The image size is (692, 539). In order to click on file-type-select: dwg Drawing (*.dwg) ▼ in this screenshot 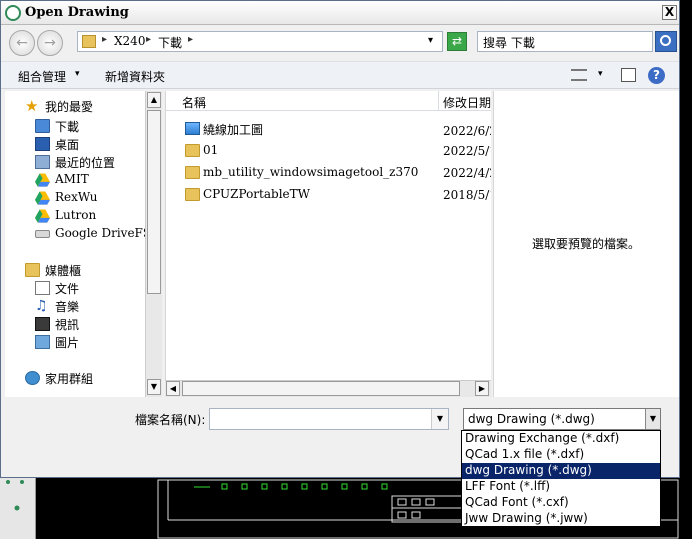, I will do `click(562, 419)`.